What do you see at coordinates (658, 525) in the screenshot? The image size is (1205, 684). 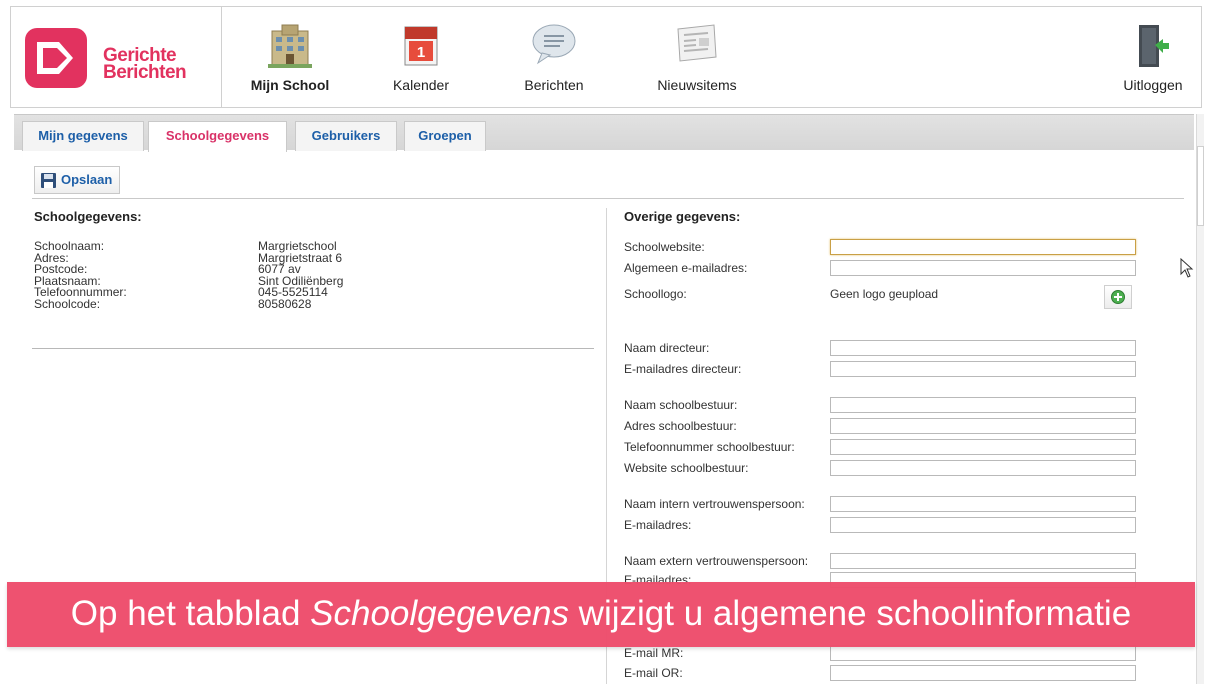 I see `label-intern-email: E-mailadres:` at bounding box center [658, 525].